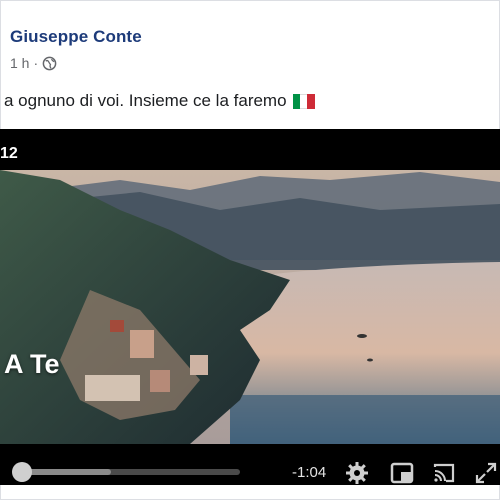 The image size is (500, 500). I want to click on picture-in-picture-icon, so click(402, 473).